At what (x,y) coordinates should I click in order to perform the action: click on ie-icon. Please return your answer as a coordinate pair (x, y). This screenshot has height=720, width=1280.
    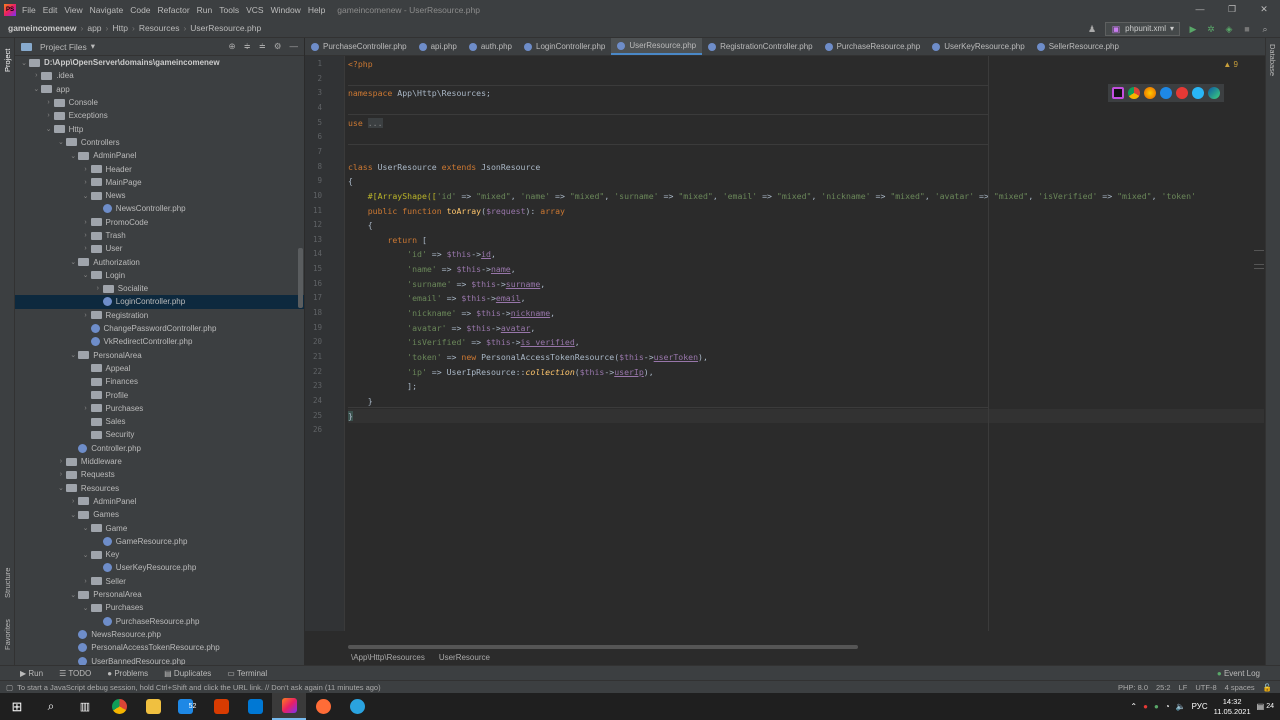
    Looking at the image, I should click on (1198, 93).